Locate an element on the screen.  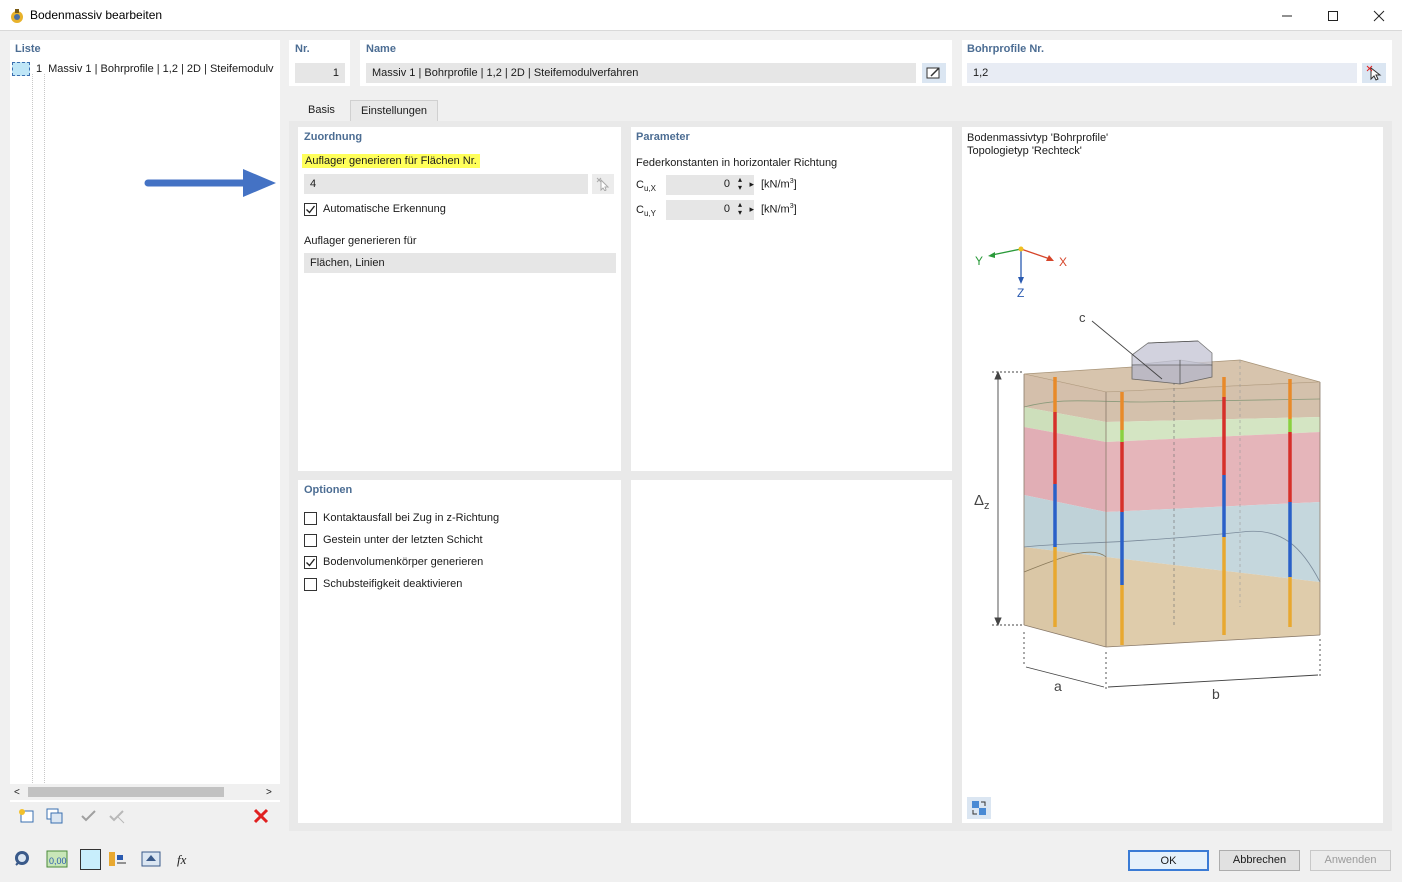
pick-flaechen-button is located at coordinates (603, 184).